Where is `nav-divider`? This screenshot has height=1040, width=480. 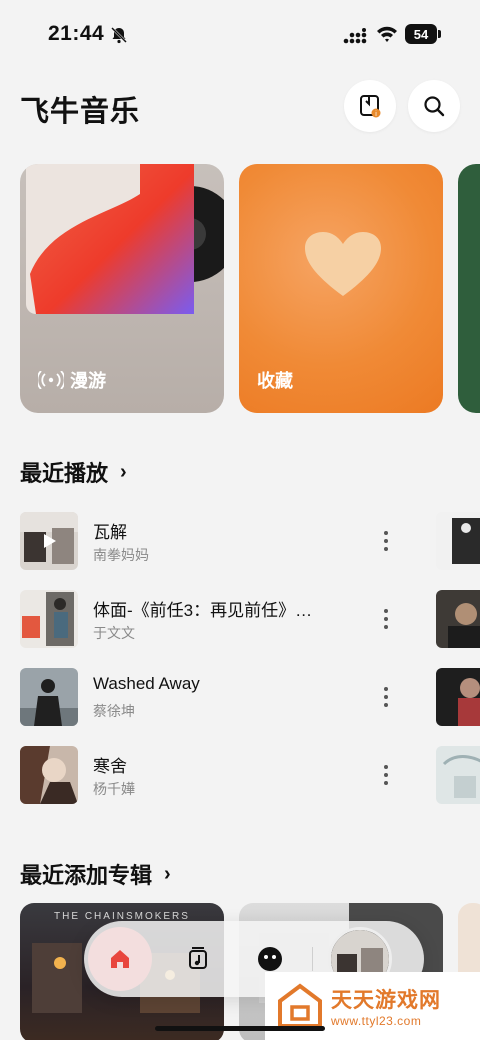
nav-divider is located at coordinates (312, 959).